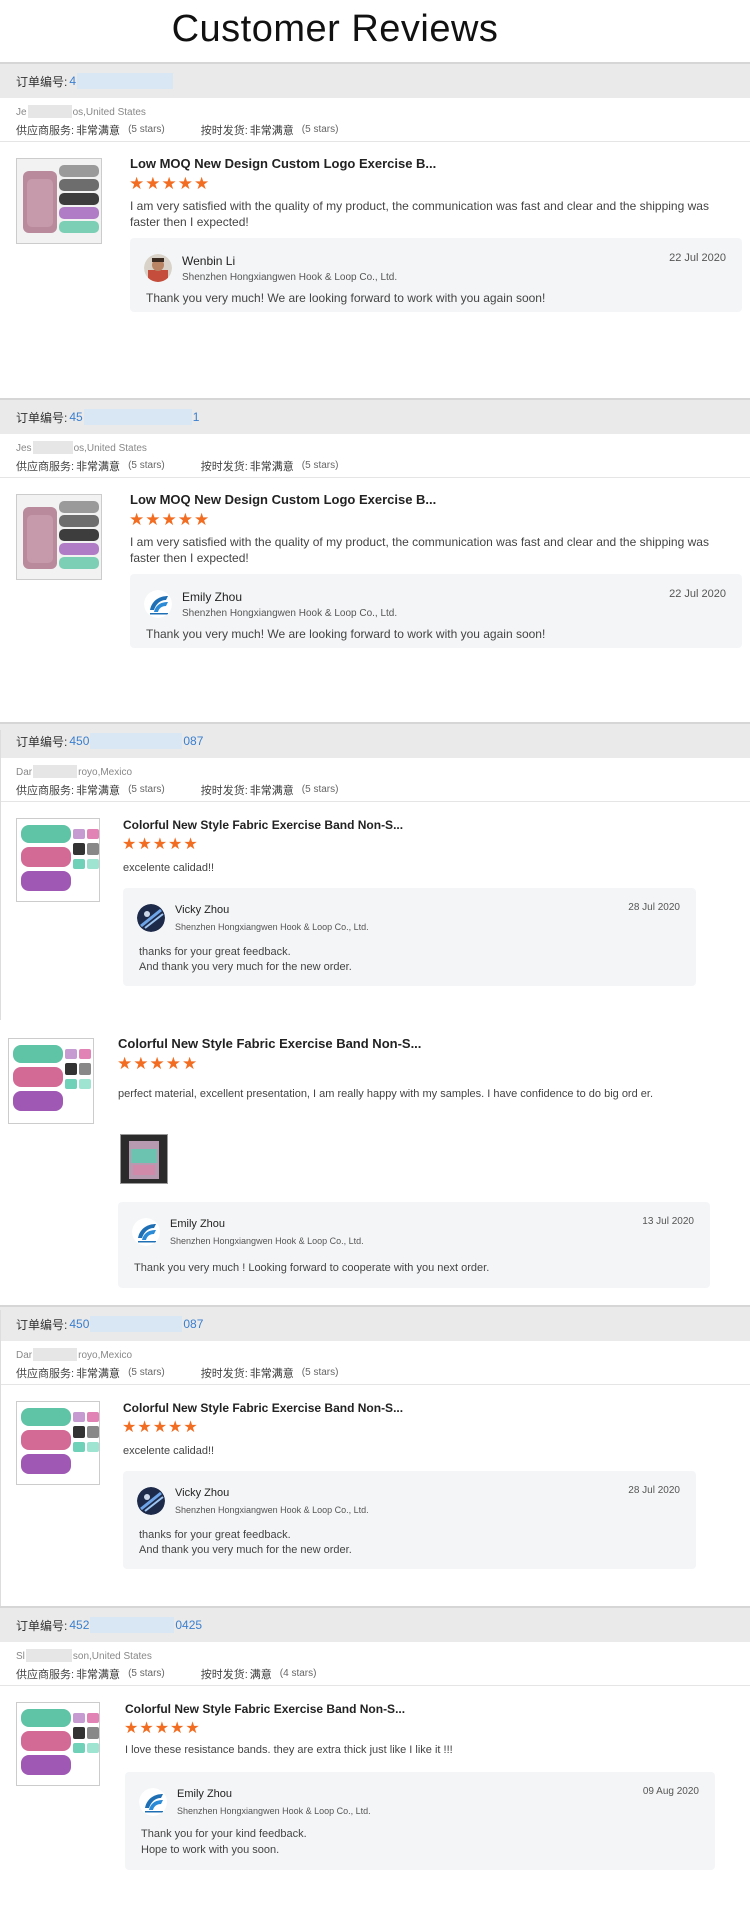  Describe the element at coordinates (81, 111) in the screenshot. I see `buyer-location: Je os,United States` at that location.